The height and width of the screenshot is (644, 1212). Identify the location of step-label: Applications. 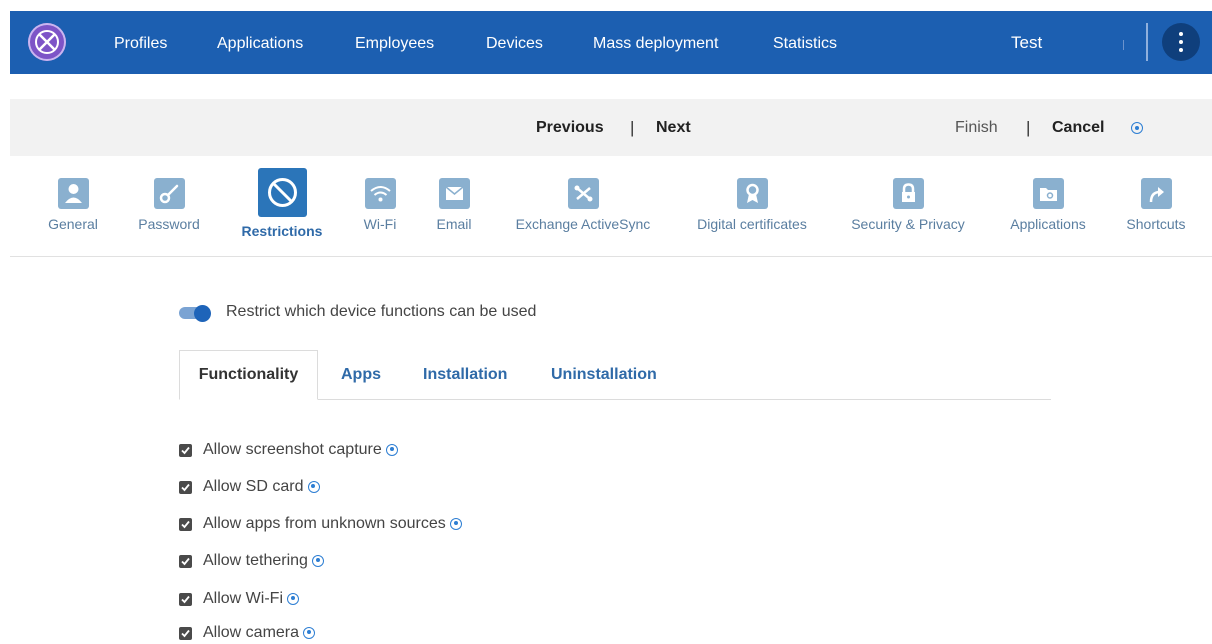
(1048, 224).